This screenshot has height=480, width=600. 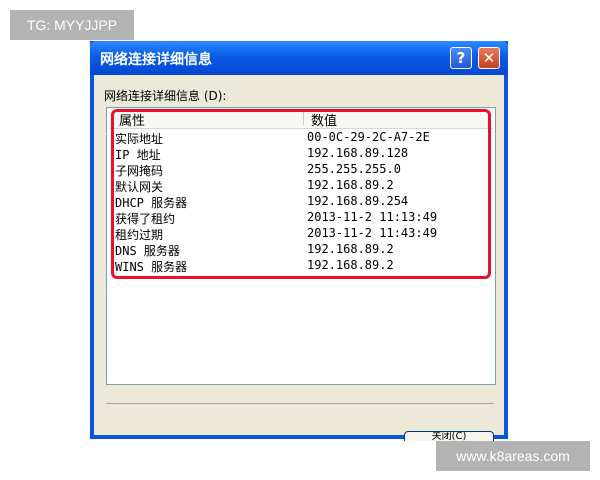 What do you see at coordinates (300, 403) in the screenshot?
I see `separator-line` at bounding box center [300, 403].